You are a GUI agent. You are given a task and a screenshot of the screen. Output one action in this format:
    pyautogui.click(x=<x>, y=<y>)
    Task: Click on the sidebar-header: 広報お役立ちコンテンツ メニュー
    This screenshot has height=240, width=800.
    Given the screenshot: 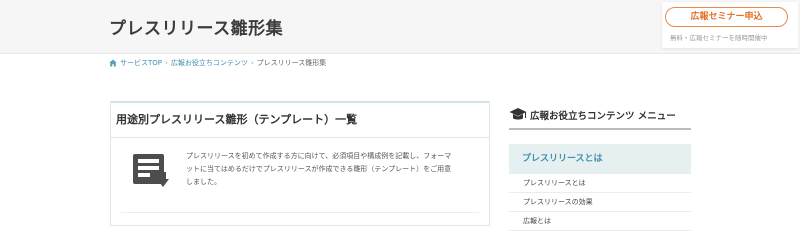 What is the action you would take?
    pyautogui.click(x=600, y=116)
    